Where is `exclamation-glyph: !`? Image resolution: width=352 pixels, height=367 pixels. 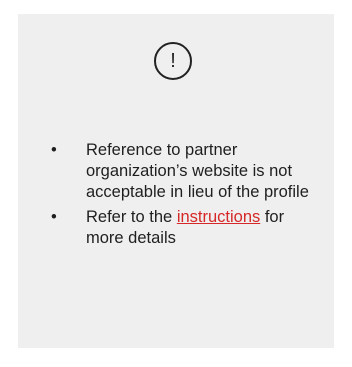
exclamation-glyph: ! is located at coordinates (173, 61).